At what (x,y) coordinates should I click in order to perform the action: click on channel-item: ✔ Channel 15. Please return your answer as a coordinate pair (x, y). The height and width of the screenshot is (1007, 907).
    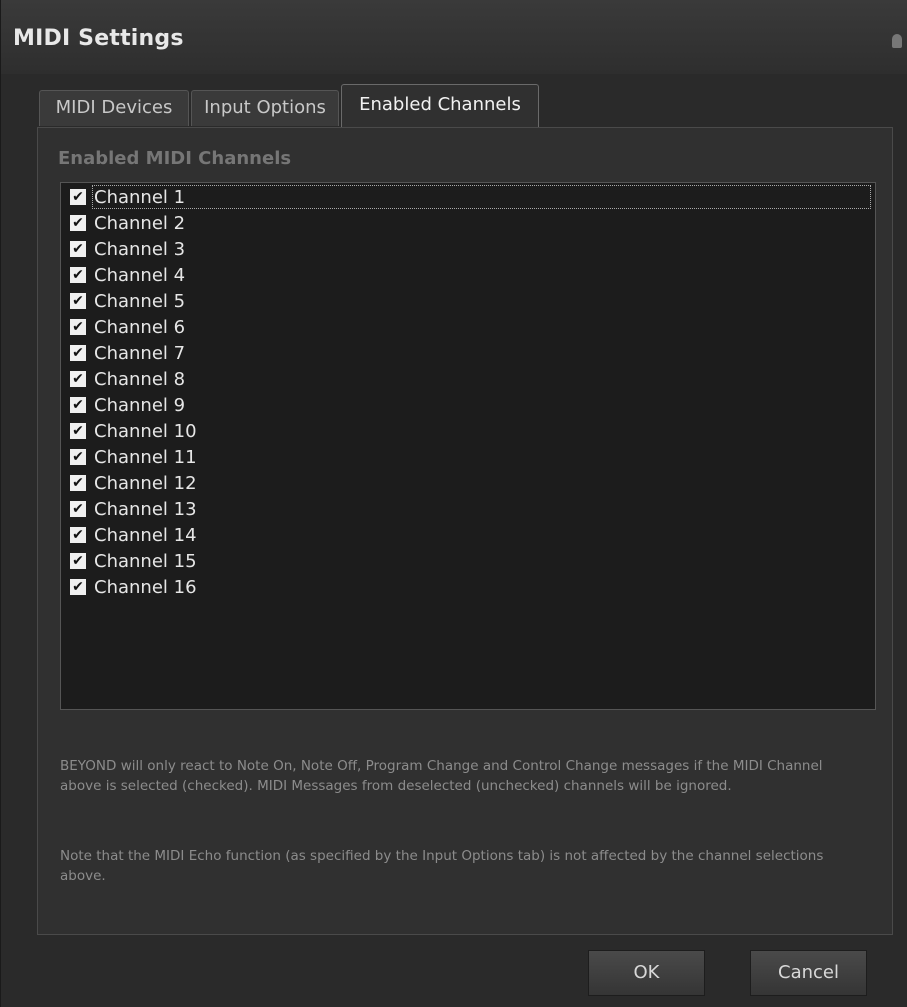
    Looking at the image, I should click on (469, 561).